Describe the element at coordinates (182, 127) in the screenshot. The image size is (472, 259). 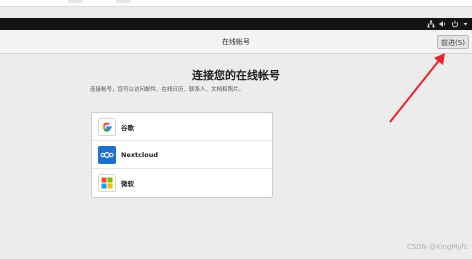
I see `provider-row-google: 谷歌` at that location.